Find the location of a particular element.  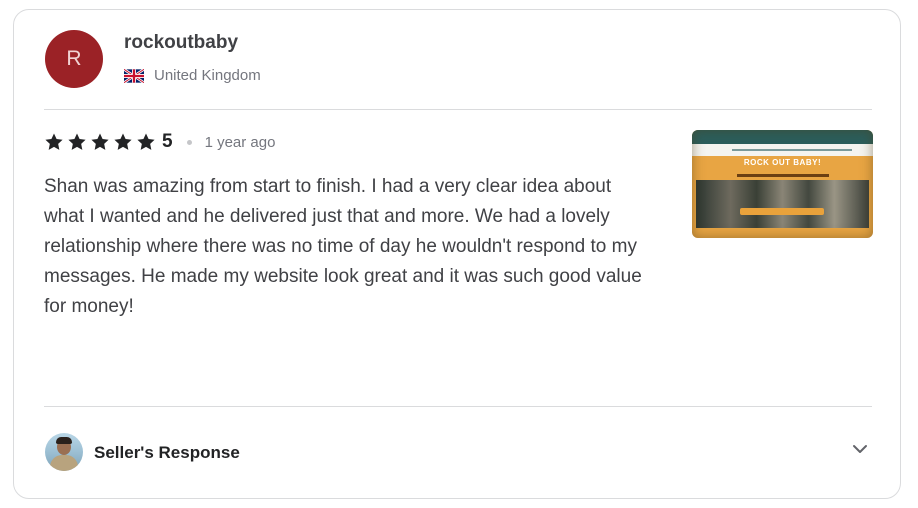

uk-flag-icon is located at coordinates (134, 75).